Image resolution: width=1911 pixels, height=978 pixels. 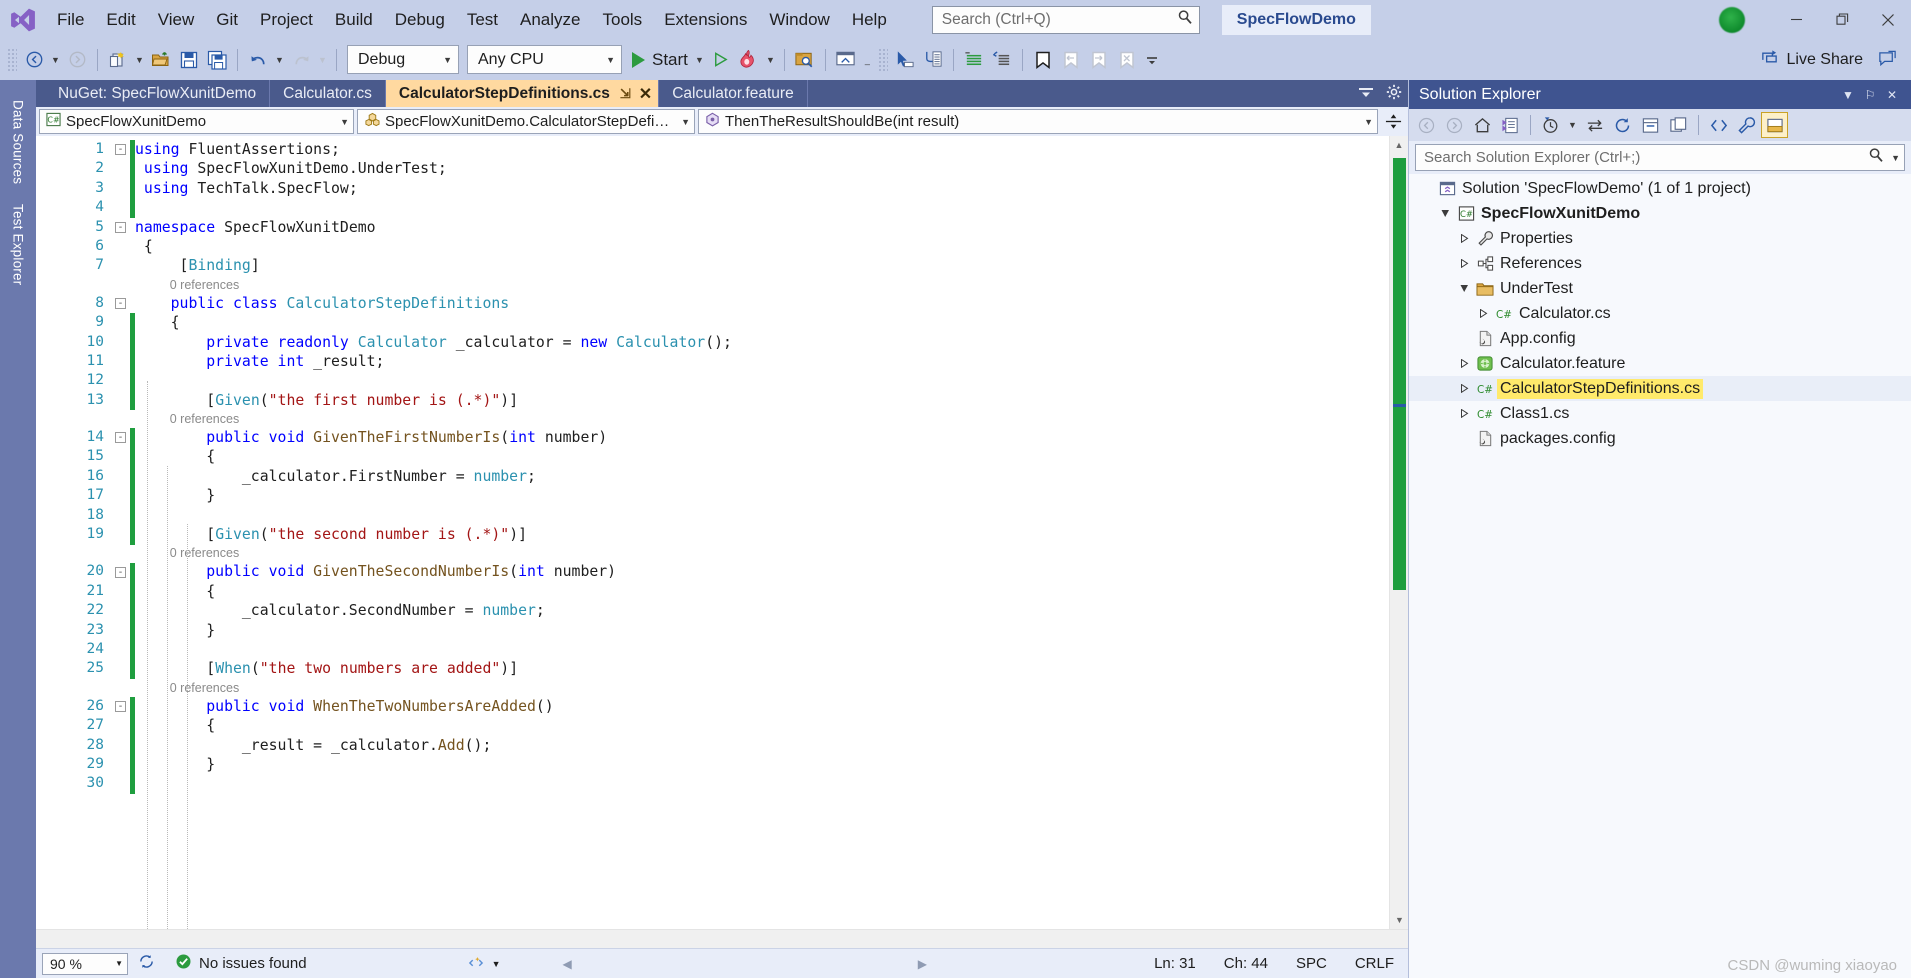 I want to click on menu-extensions: Extensions, so click(x=705, y=20).